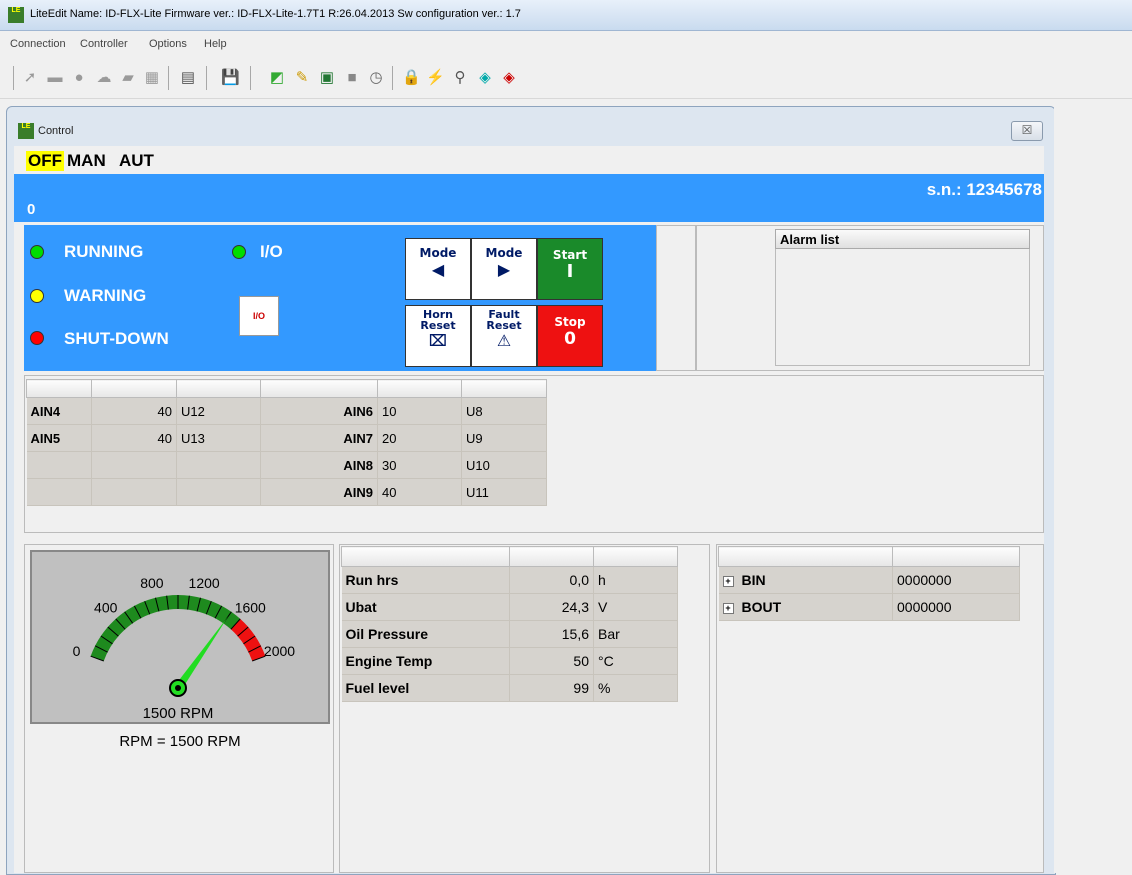  I want to click on gauge-hub-center, so click(178, 688).